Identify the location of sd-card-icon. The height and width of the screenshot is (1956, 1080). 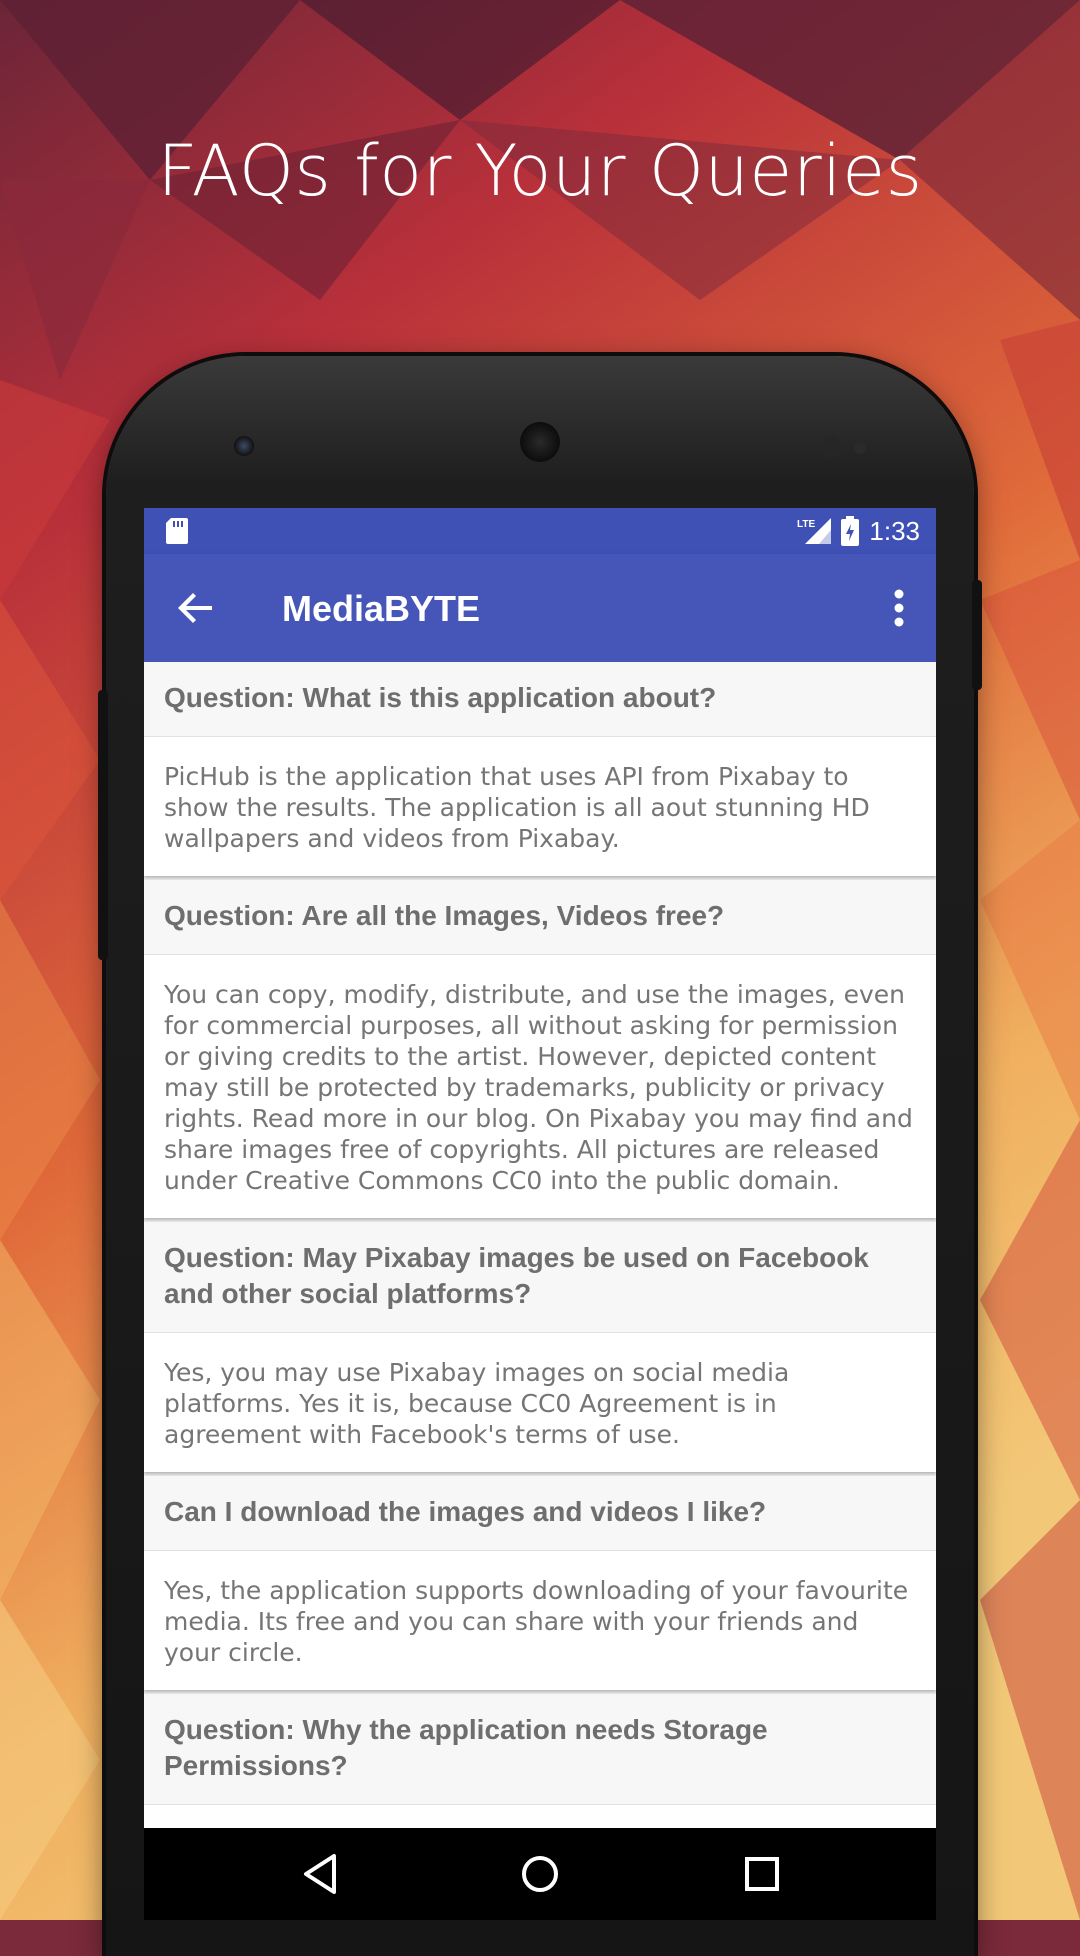
(177, 531).